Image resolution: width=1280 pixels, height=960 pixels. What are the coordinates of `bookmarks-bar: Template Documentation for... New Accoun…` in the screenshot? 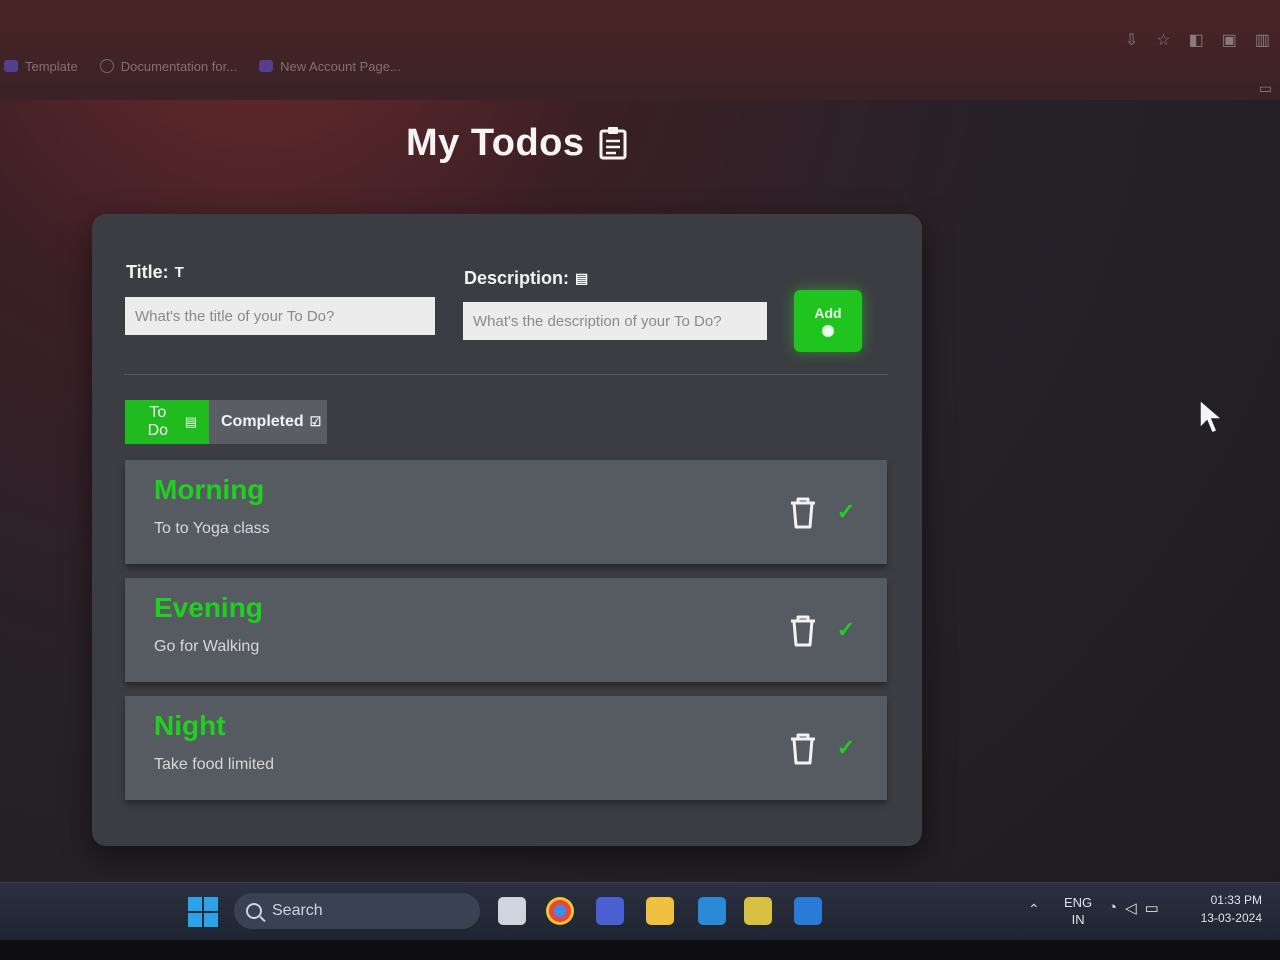 It's located at (640, 66).